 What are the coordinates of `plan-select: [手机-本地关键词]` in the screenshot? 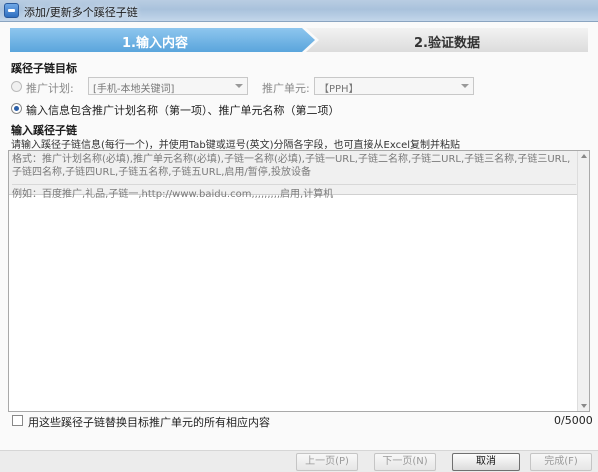 It's located at (168, 86).